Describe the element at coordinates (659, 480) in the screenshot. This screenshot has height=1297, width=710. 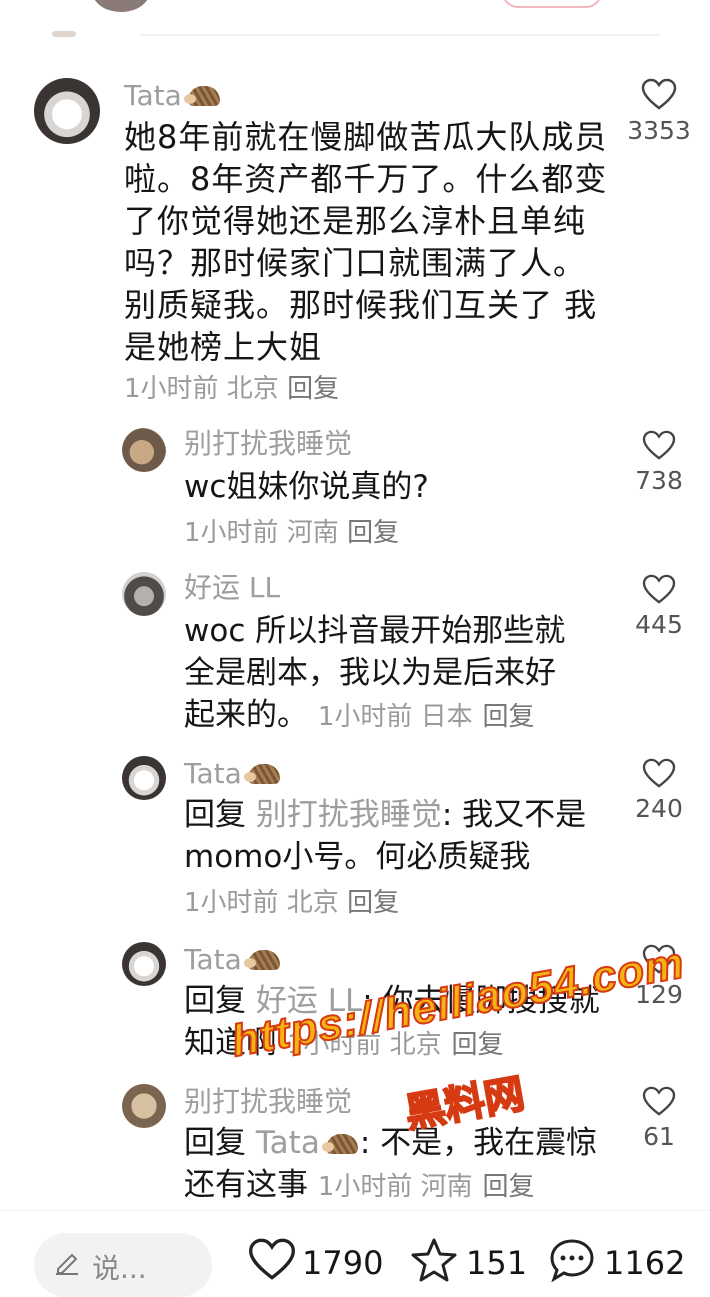
I see `like-count: 738` at that location.